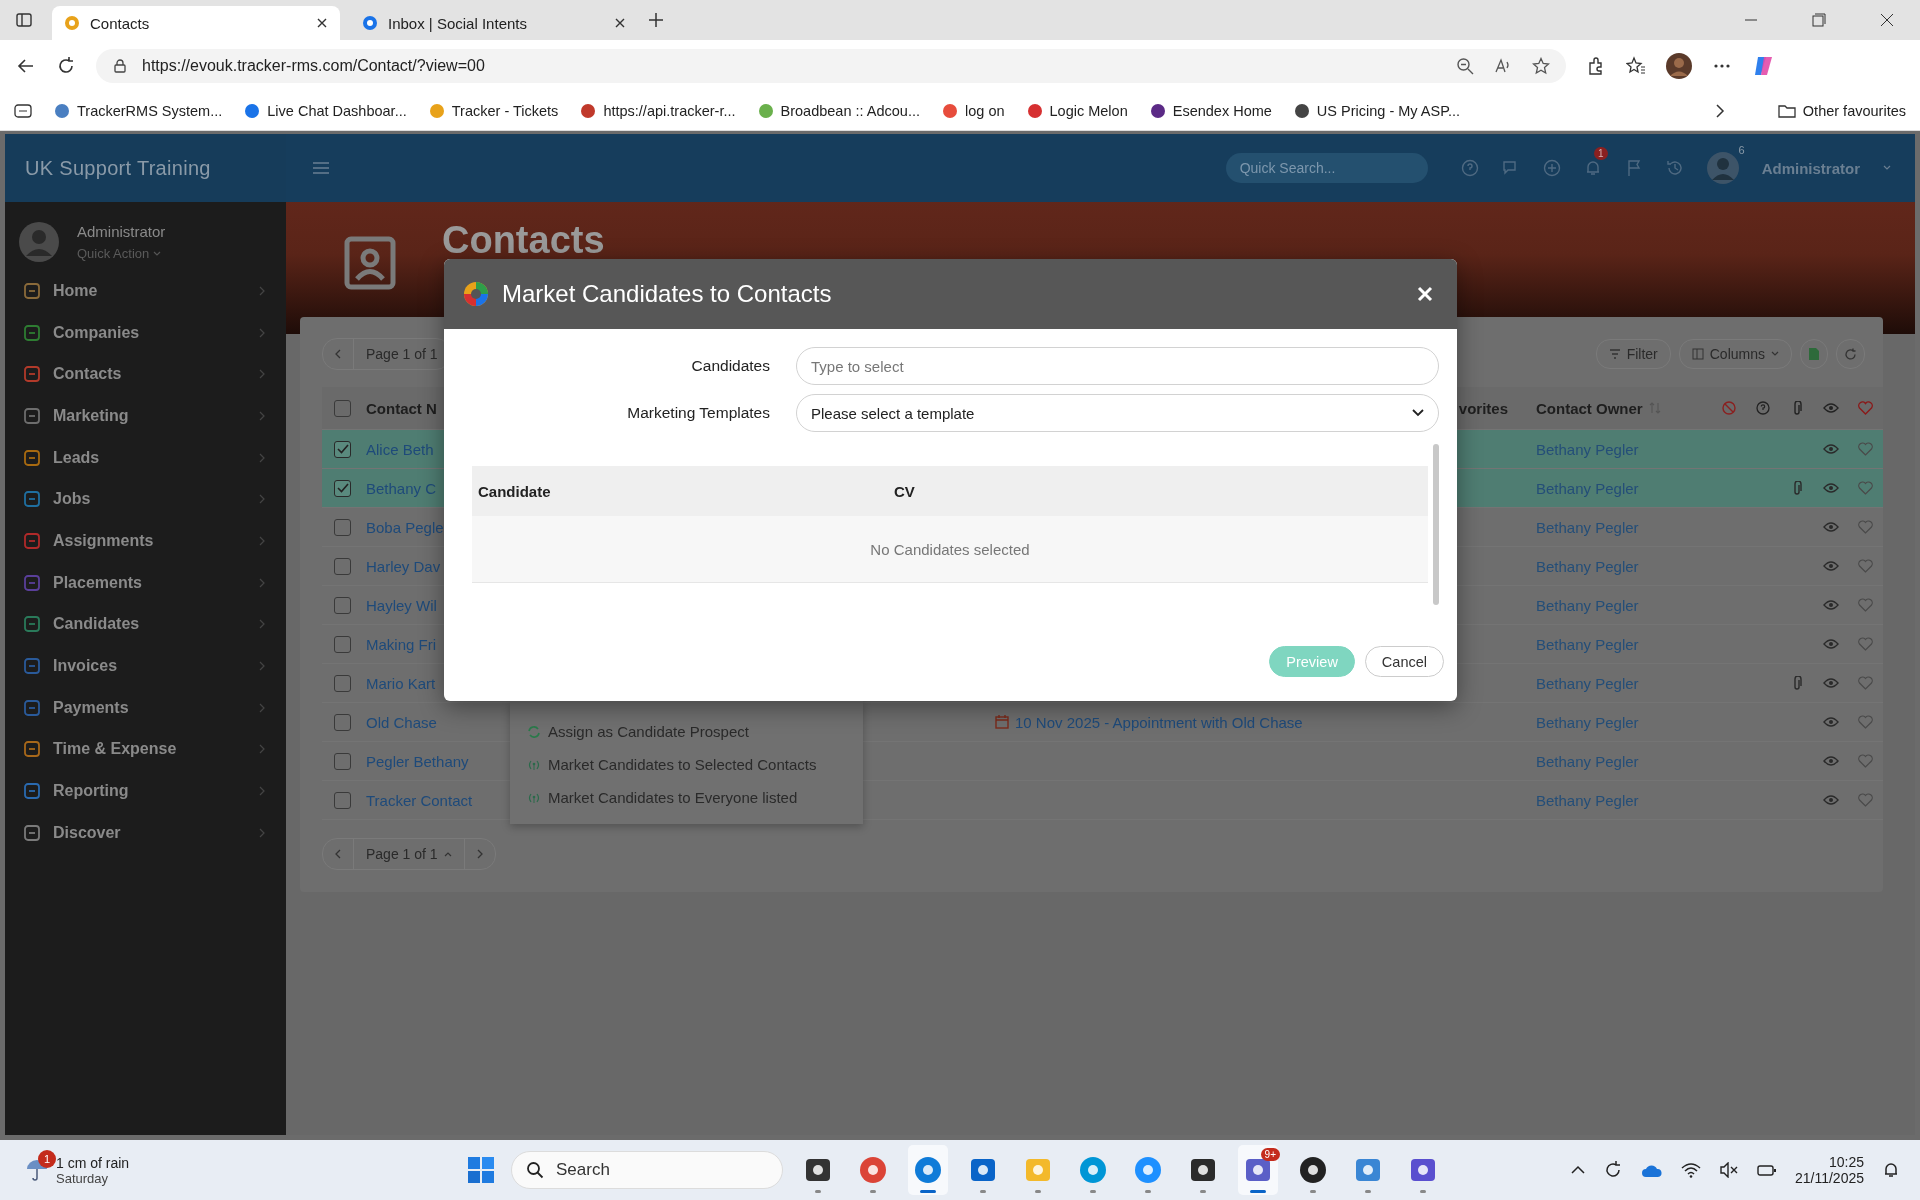  I want to click on sidebar-item: Placements, so click(145, 582).